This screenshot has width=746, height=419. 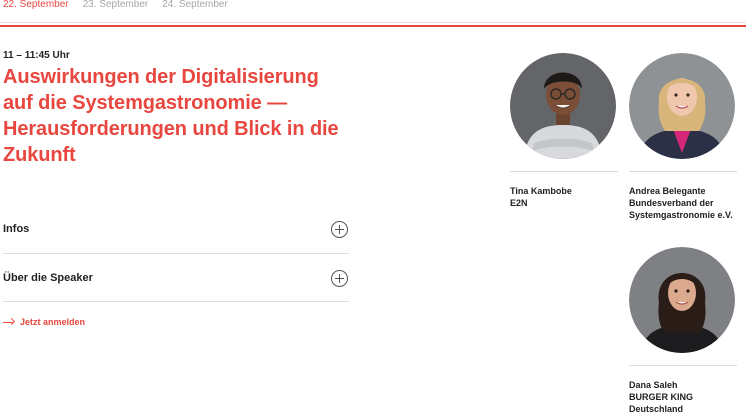 What do you see at coordinates (681, 209) in the screenshot?
I see `speaker-organization: Bundesverband der Systemgastronomie e.V.` at bounding box center [681, 209].